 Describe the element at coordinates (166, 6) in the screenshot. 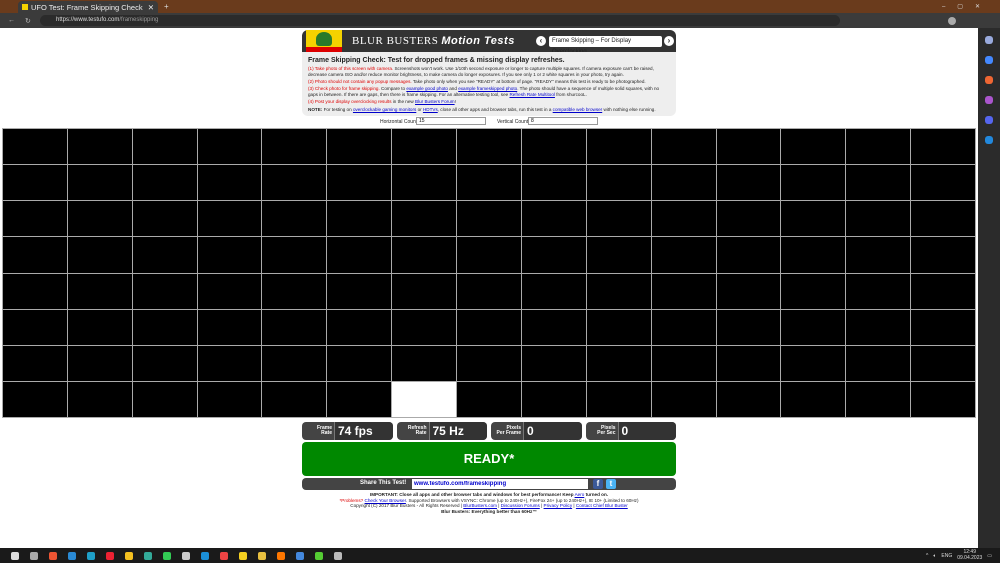

I see `new-tab-button: +` at that location.